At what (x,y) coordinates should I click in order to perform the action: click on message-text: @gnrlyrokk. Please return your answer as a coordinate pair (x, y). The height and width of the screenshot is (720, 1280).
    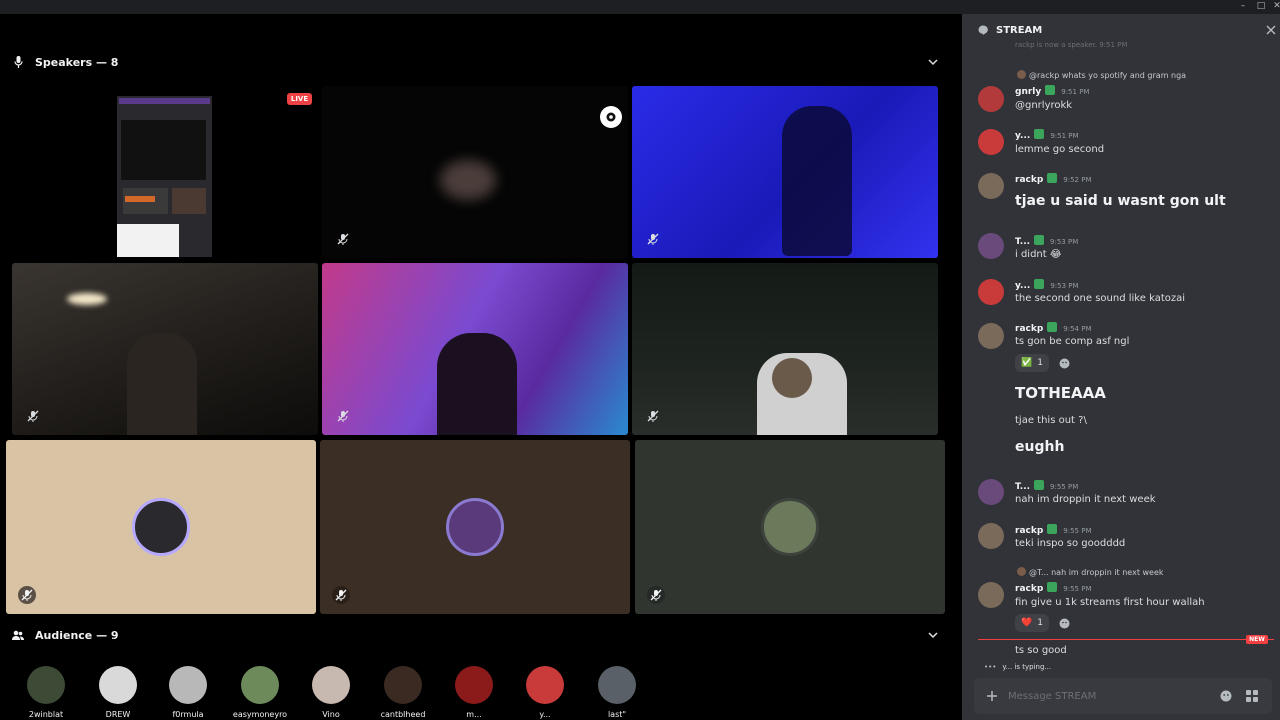
    Looking at the image, I should click on (1044, 105).